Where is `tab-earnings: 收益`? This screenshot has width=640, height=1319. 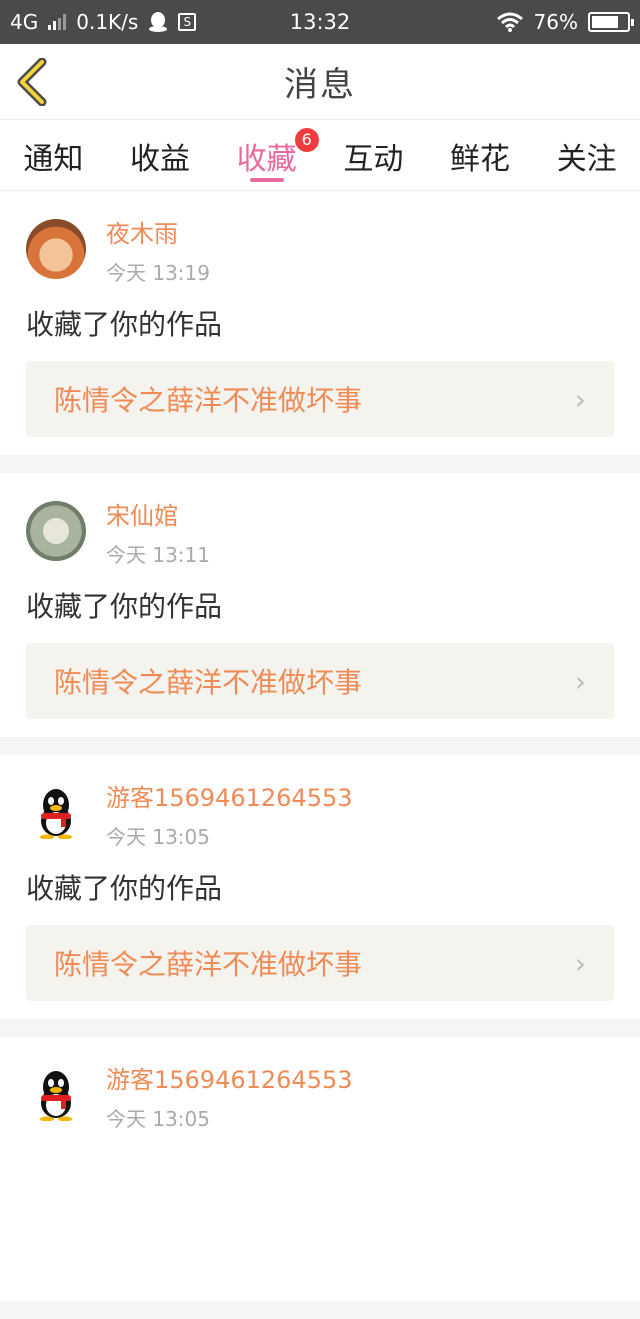
tab-earnings: 收益 is located at coordinates (160, 155).